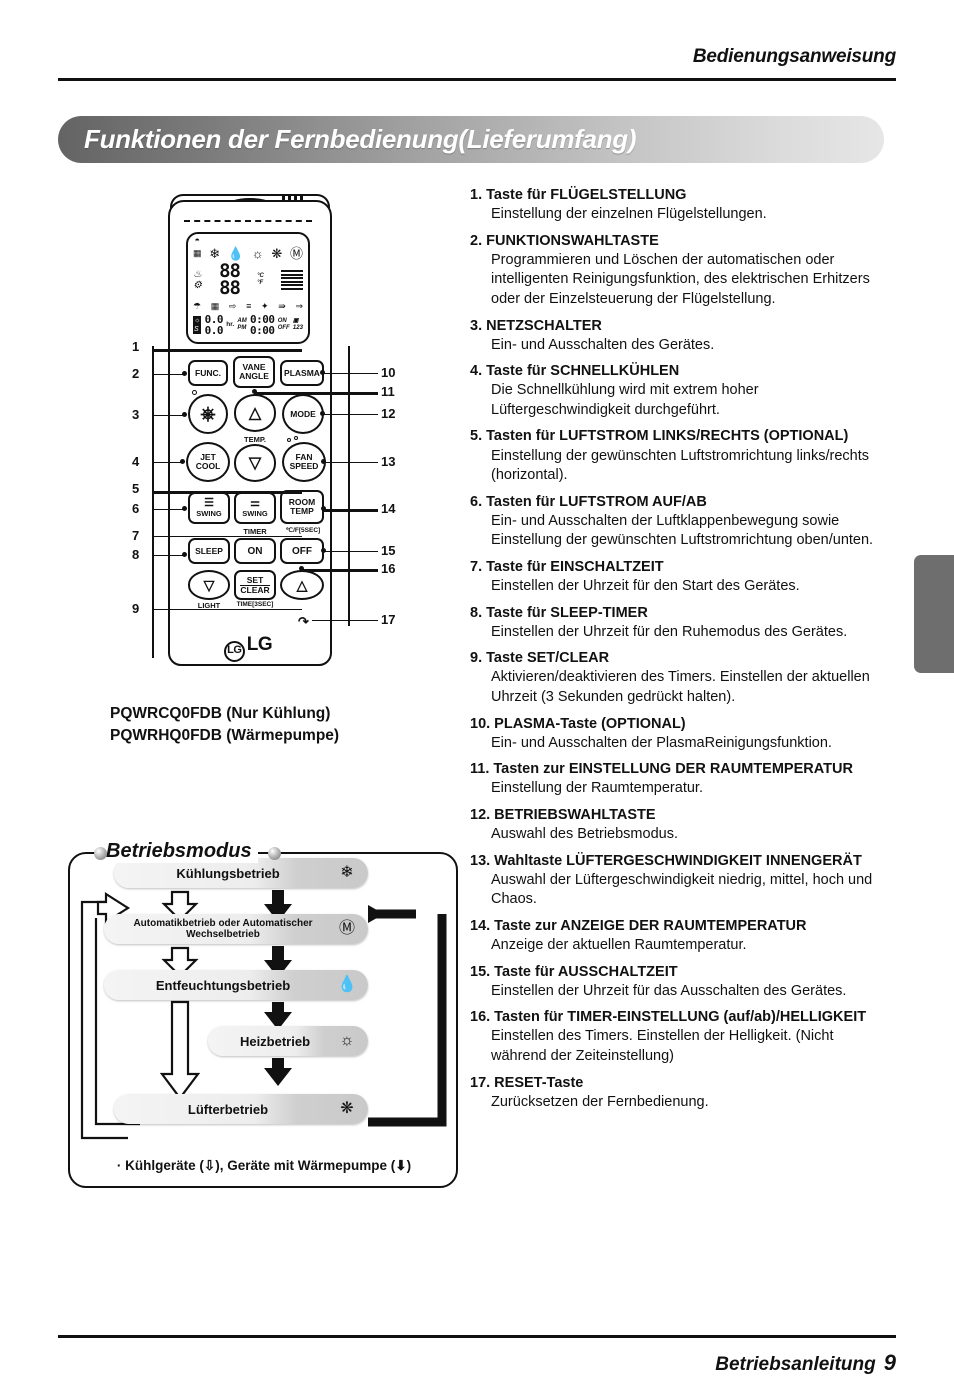  What do you see at coordinates (168, 555) in the screenshot?
I see `callout-8-leader` at bounding box center [168, 555].